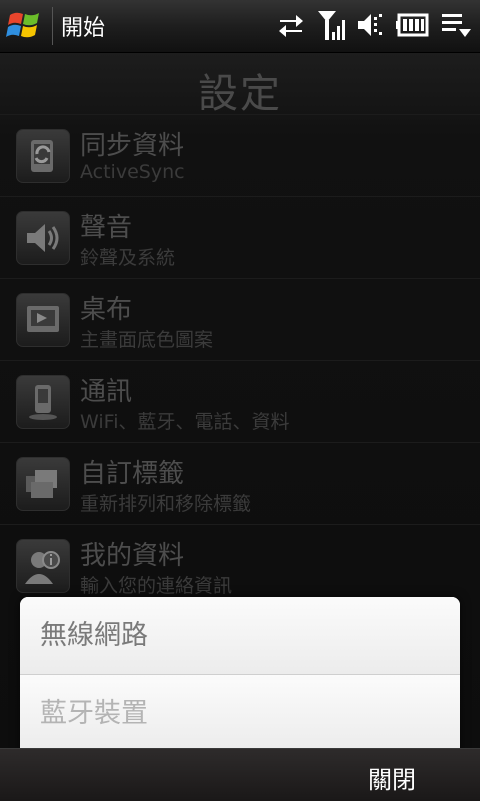 Image resolution: width=480 pixels, height=801 pixels. What do you see at coordinates (52, 26) in the screenshot?
I see `status-separator` at bounding box center [52, 26].